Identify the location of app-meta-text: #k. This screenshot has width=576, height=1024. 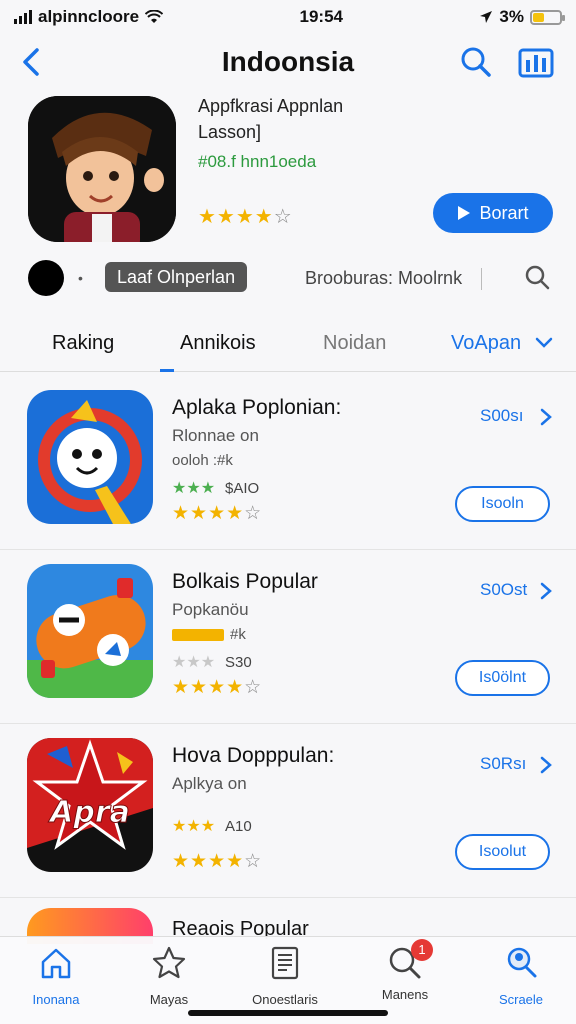
(238, 634).